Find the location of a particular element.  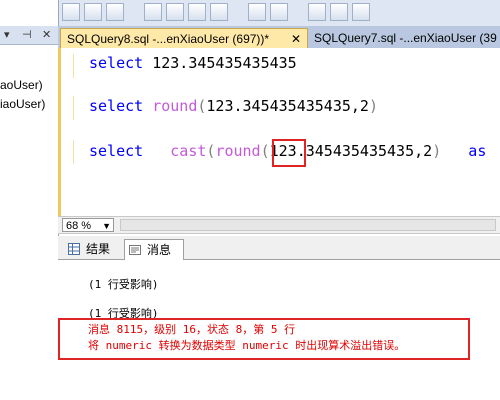

tab-sqlquery8: SQLQuery8.sql -...enXiaoUser (697))* ✕ is located at coordinates (184, 38).